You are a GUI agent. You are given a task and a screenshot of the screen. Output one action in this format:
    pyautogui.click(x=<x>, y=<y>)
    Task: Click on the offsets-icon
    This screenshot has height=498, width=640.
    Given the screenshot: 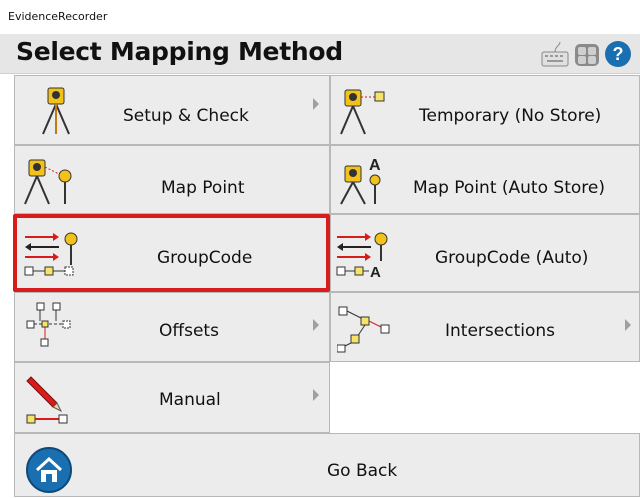 What is the action you would take?
    pyautogui.click(x=50, y=328)
    